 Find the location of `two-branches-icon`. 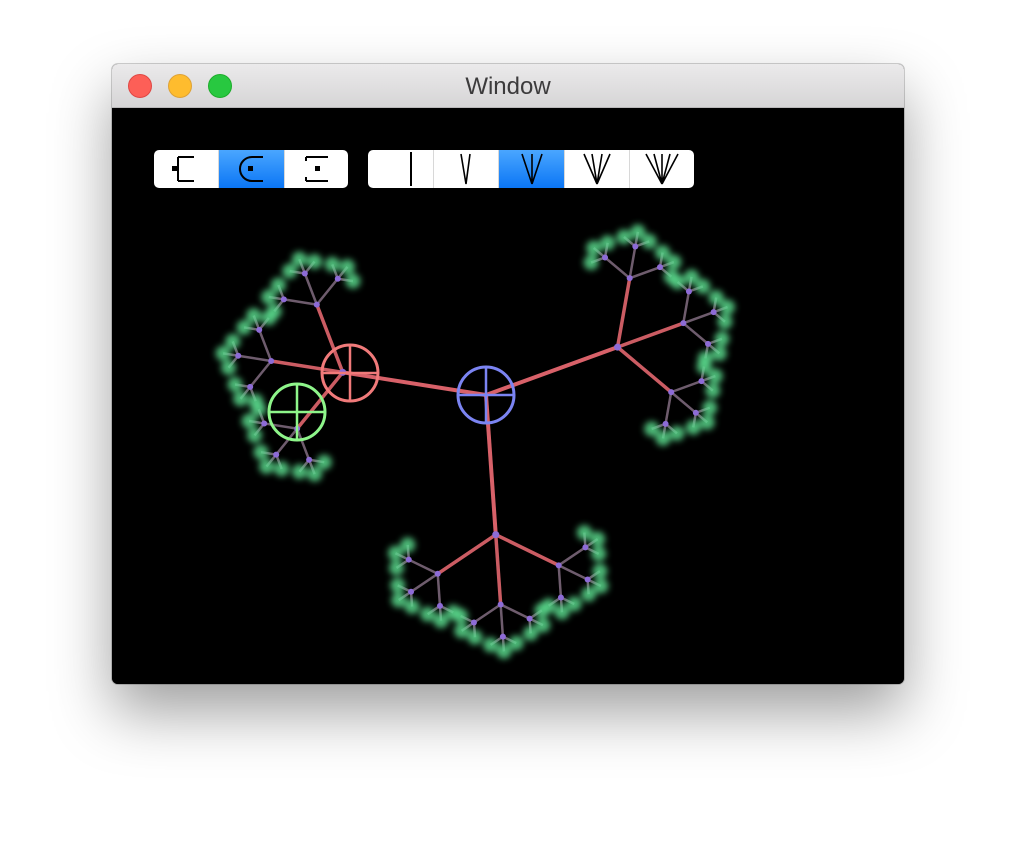

two-branches-icon is located at coordinates (465, 169).